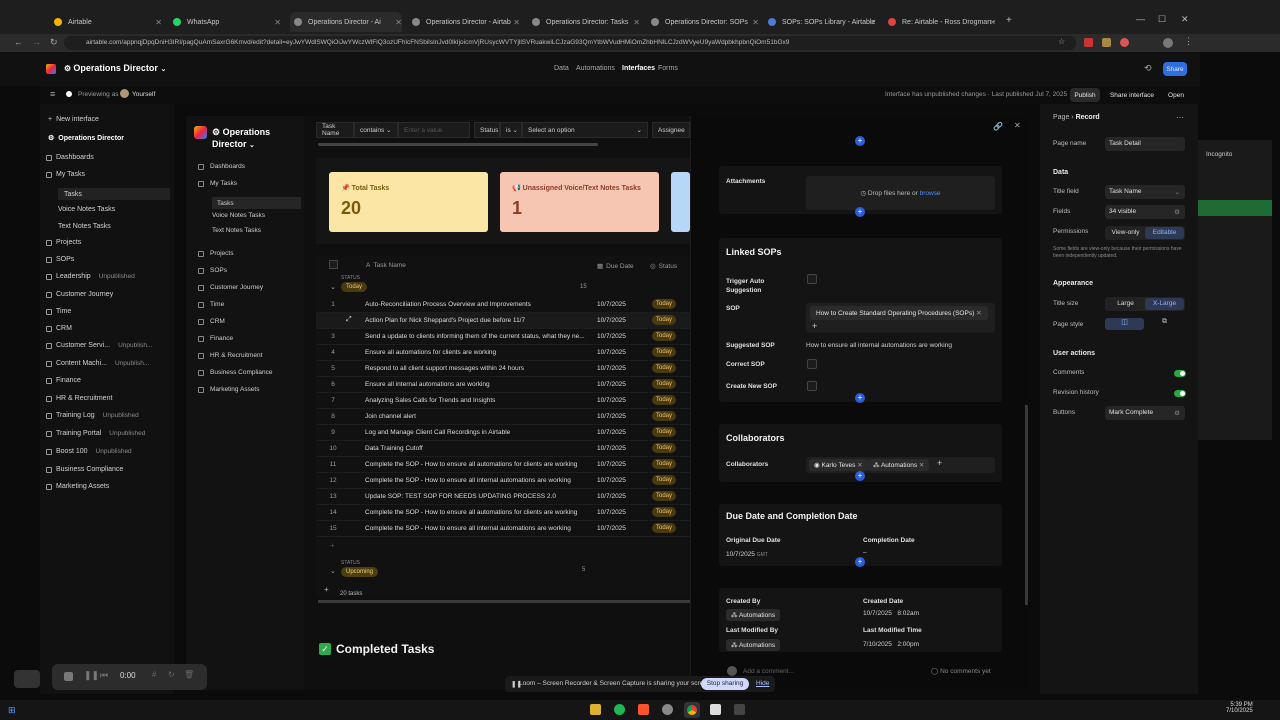 This screenshot has height=720, width=1280. What do you see at coordinates (503, 417) in the screenshot?
I see `table-row: 8 Join channel alert 10/7/2025 Today` at bounding box center [503, 417].